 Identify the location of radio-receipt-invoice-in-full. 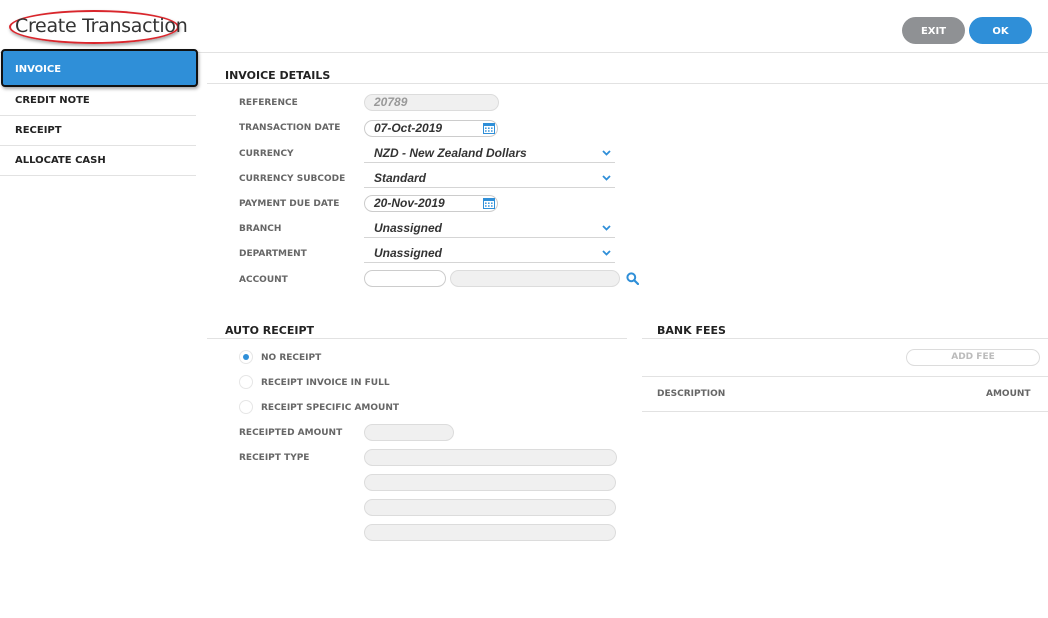
(246, 382).